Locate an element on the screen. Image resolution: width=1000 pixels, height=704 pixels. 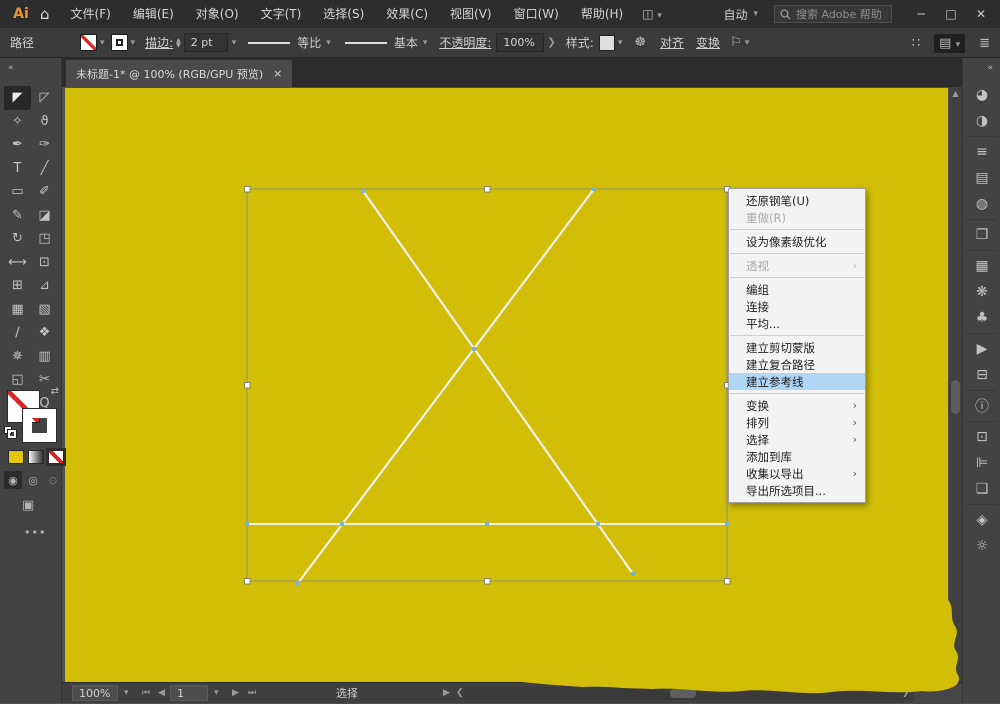
width-tool: ⟷ is located at coordinates (17, 263).